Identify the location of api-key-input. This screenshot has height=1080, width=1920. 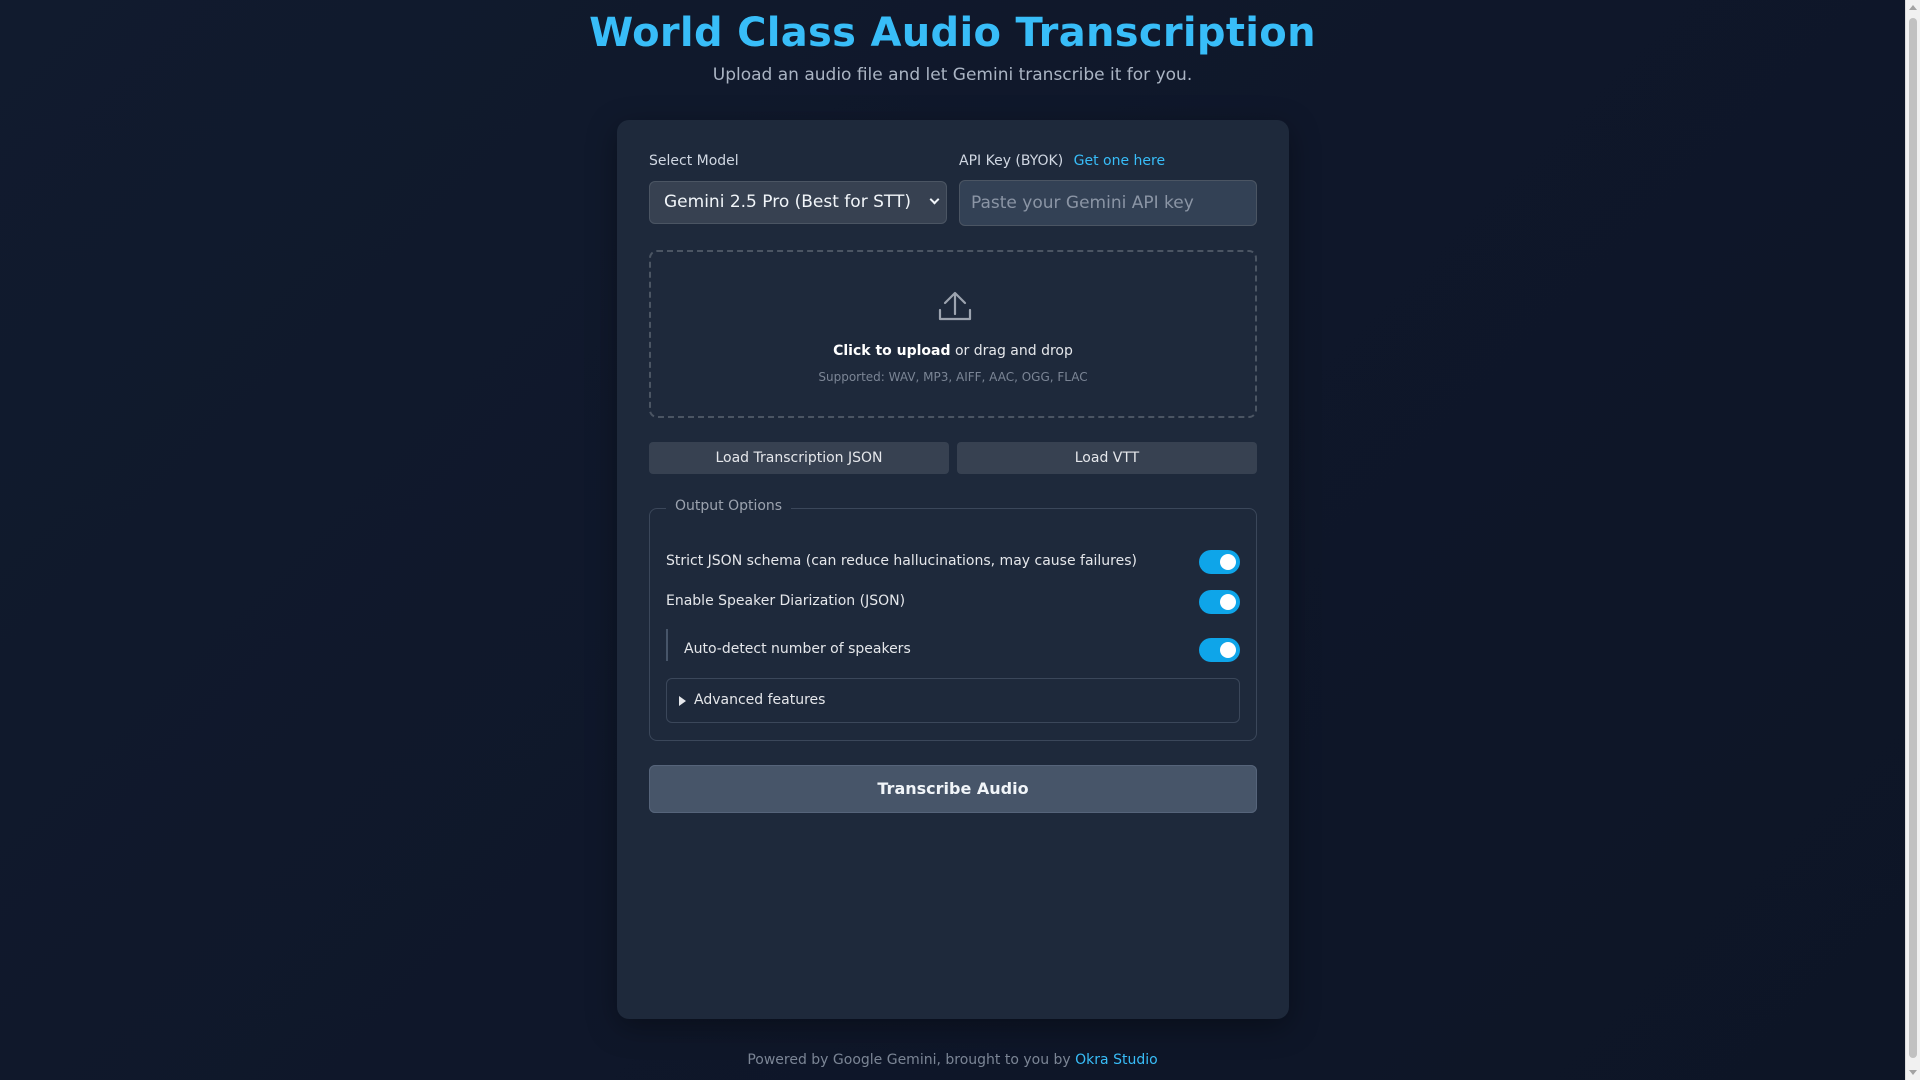
(1108, 203).